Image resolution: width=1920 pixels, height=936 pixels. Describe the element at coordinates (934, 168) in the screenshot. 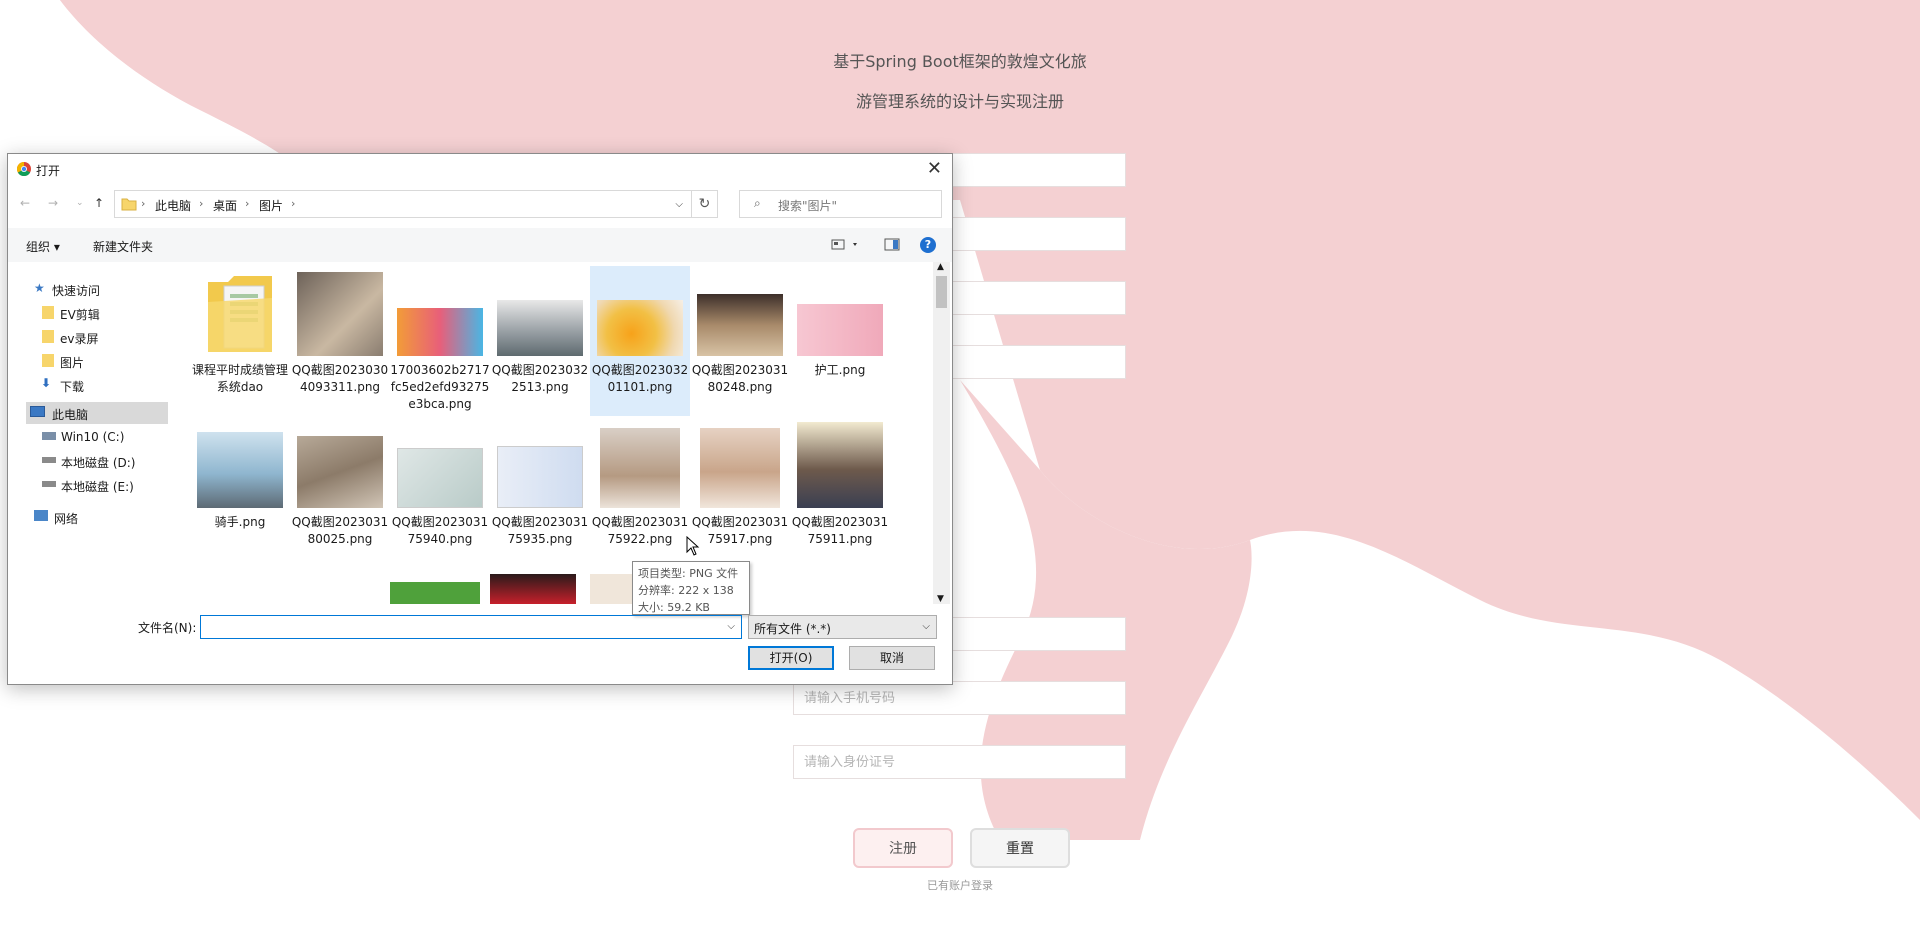

I see `close-icon: ✕` at that location.